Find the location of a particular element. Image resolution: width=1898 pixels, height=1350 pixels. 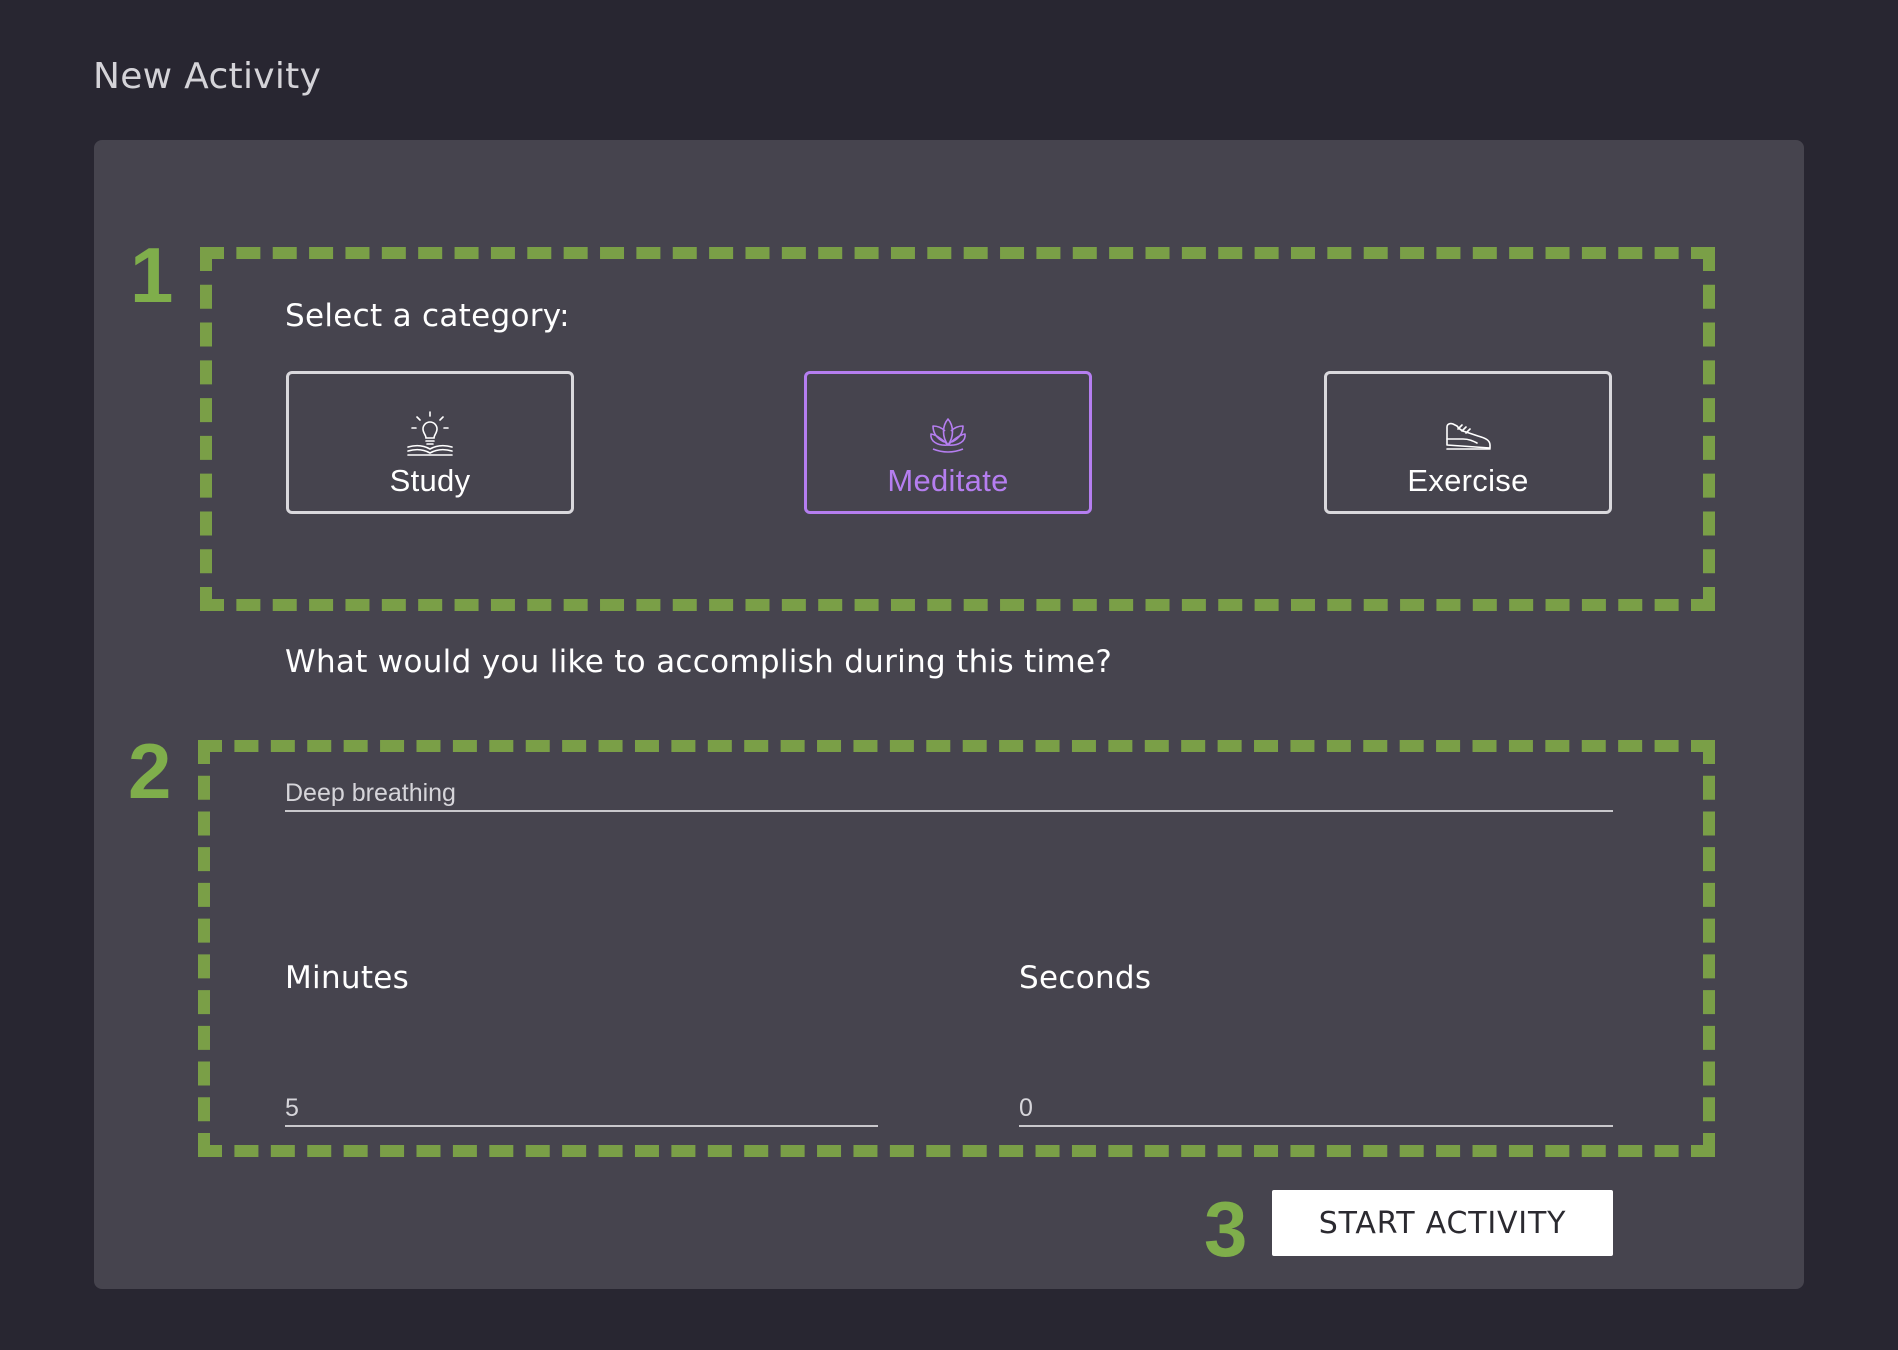

annotation-number-3: 3 is located at coordinates (1226, 1229).